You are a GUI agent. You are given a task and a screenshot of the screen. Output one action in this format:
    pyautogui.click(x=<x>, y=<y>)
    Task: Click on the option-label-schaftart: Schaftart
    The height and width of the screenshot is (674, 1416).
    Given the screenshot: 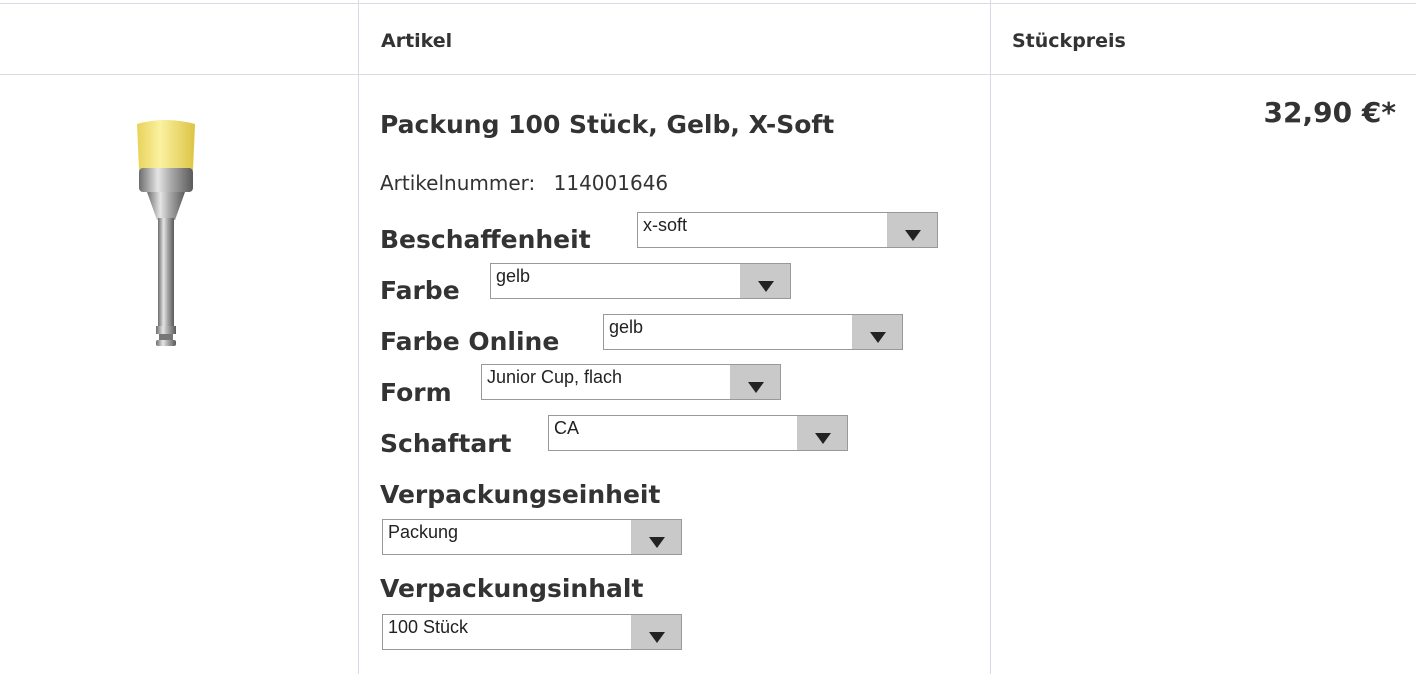 What is the action you would take?
    pyautogui.click(x=446, y=443)
    